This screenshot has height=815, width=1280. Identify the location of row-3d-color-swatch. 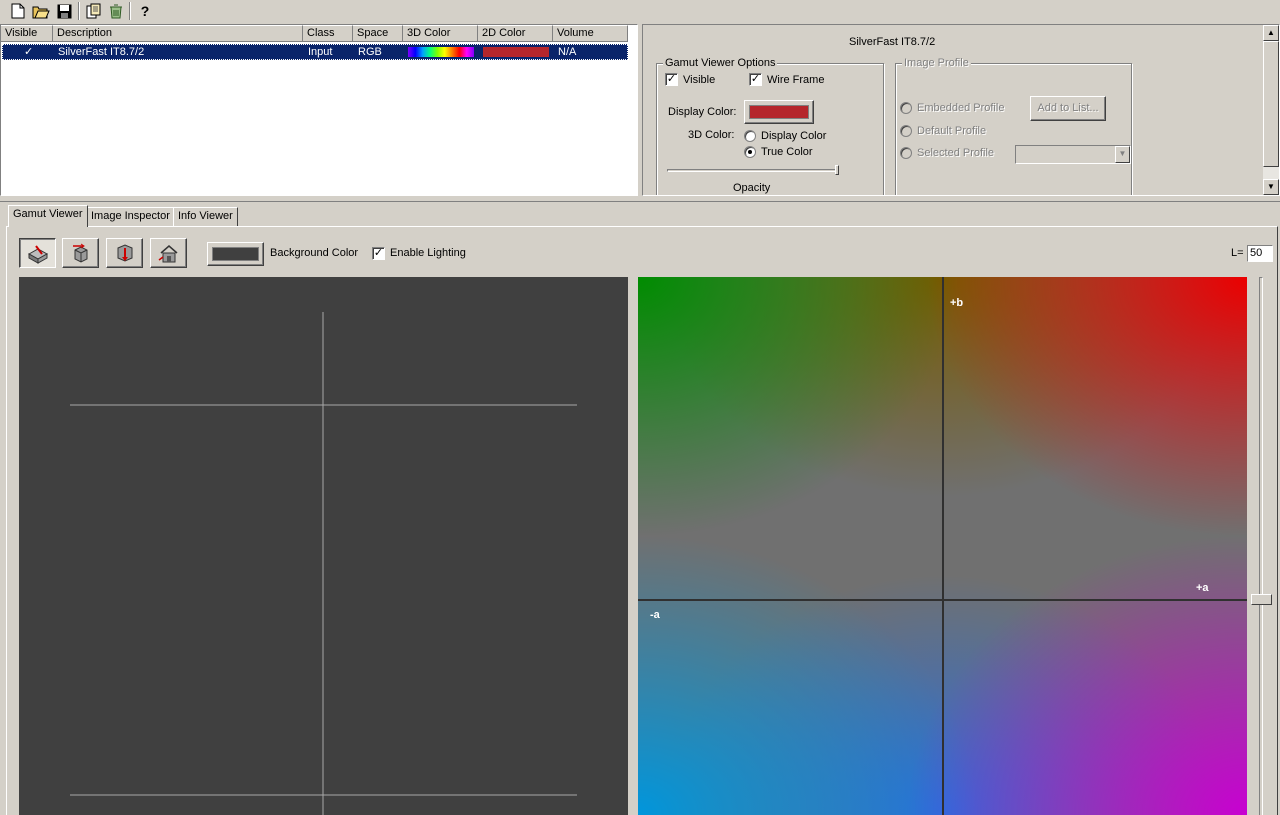
(441, 52).